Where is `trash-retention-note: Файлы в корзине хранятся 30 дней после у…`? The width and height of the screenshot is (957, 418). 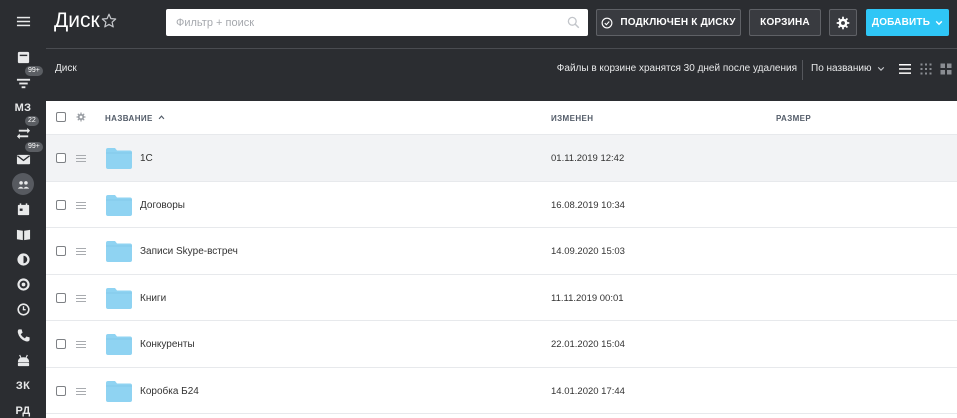
trash-retention-note: Файлы в корзине хранятся 30 дней после у… is located at coordinates (676, 68).